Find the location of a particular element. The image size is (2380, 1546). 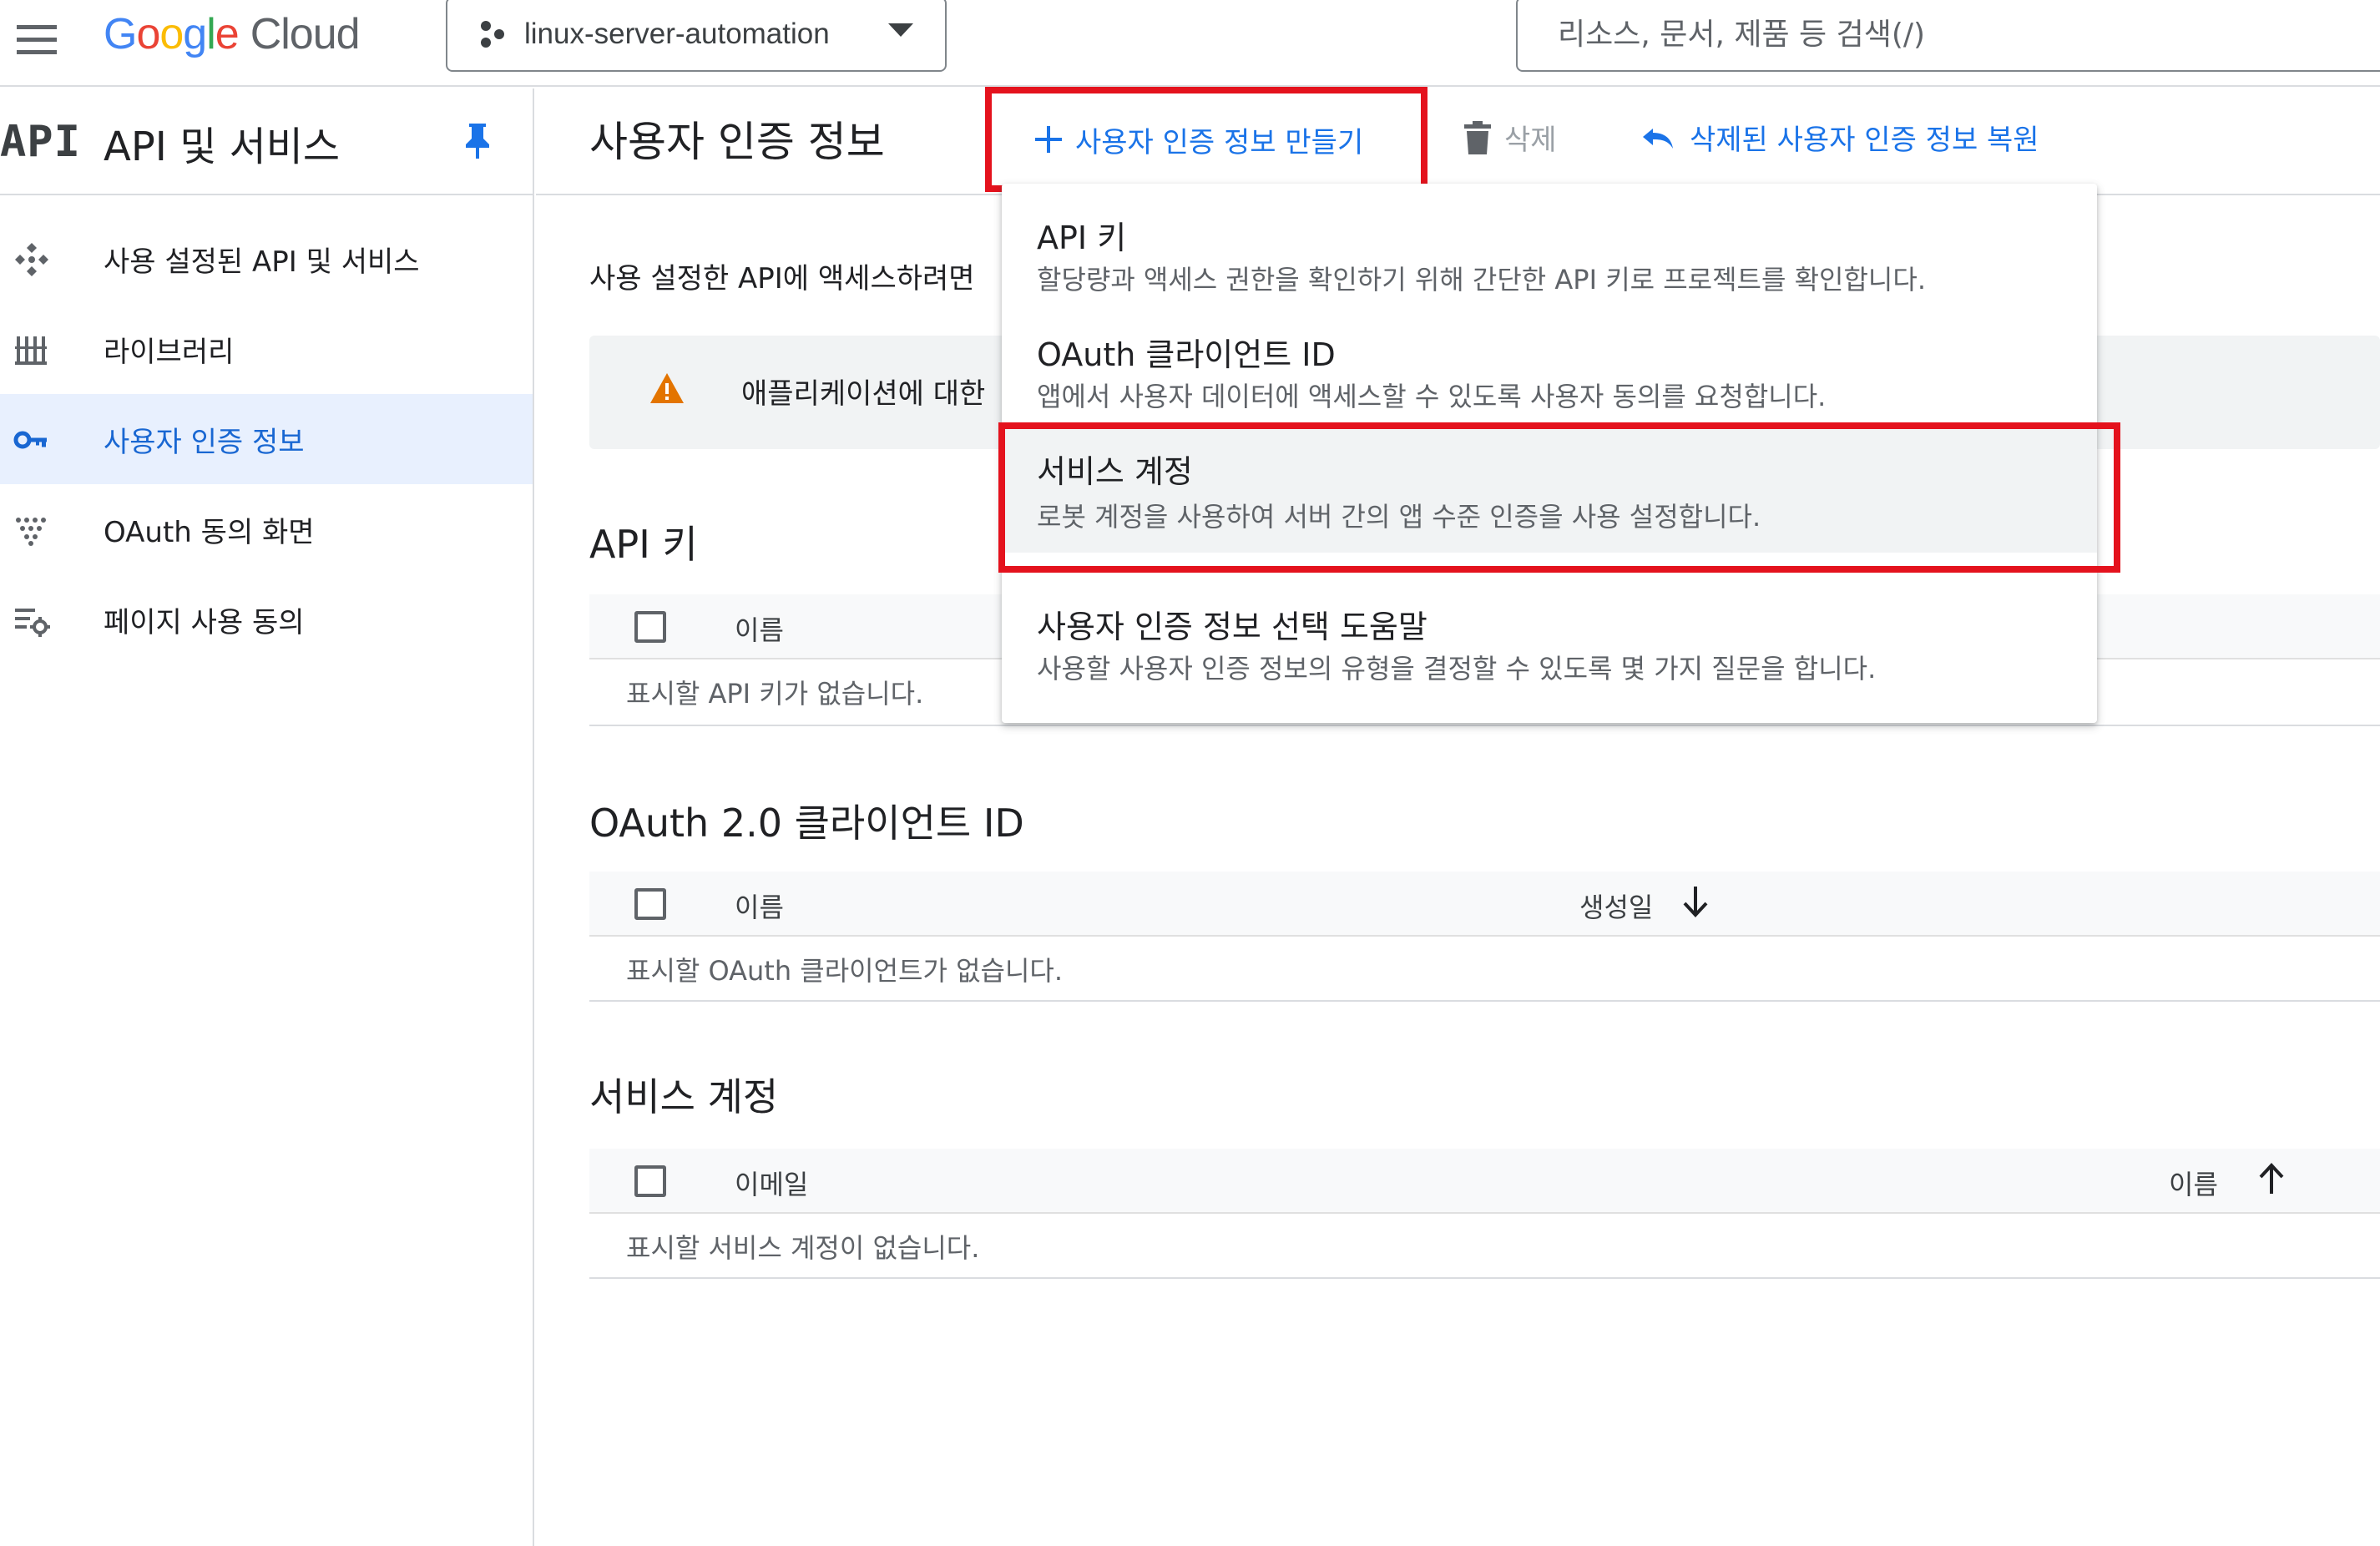

google-cloud-logo: Go o g l e Cloud is located at coordinates (232, 34).